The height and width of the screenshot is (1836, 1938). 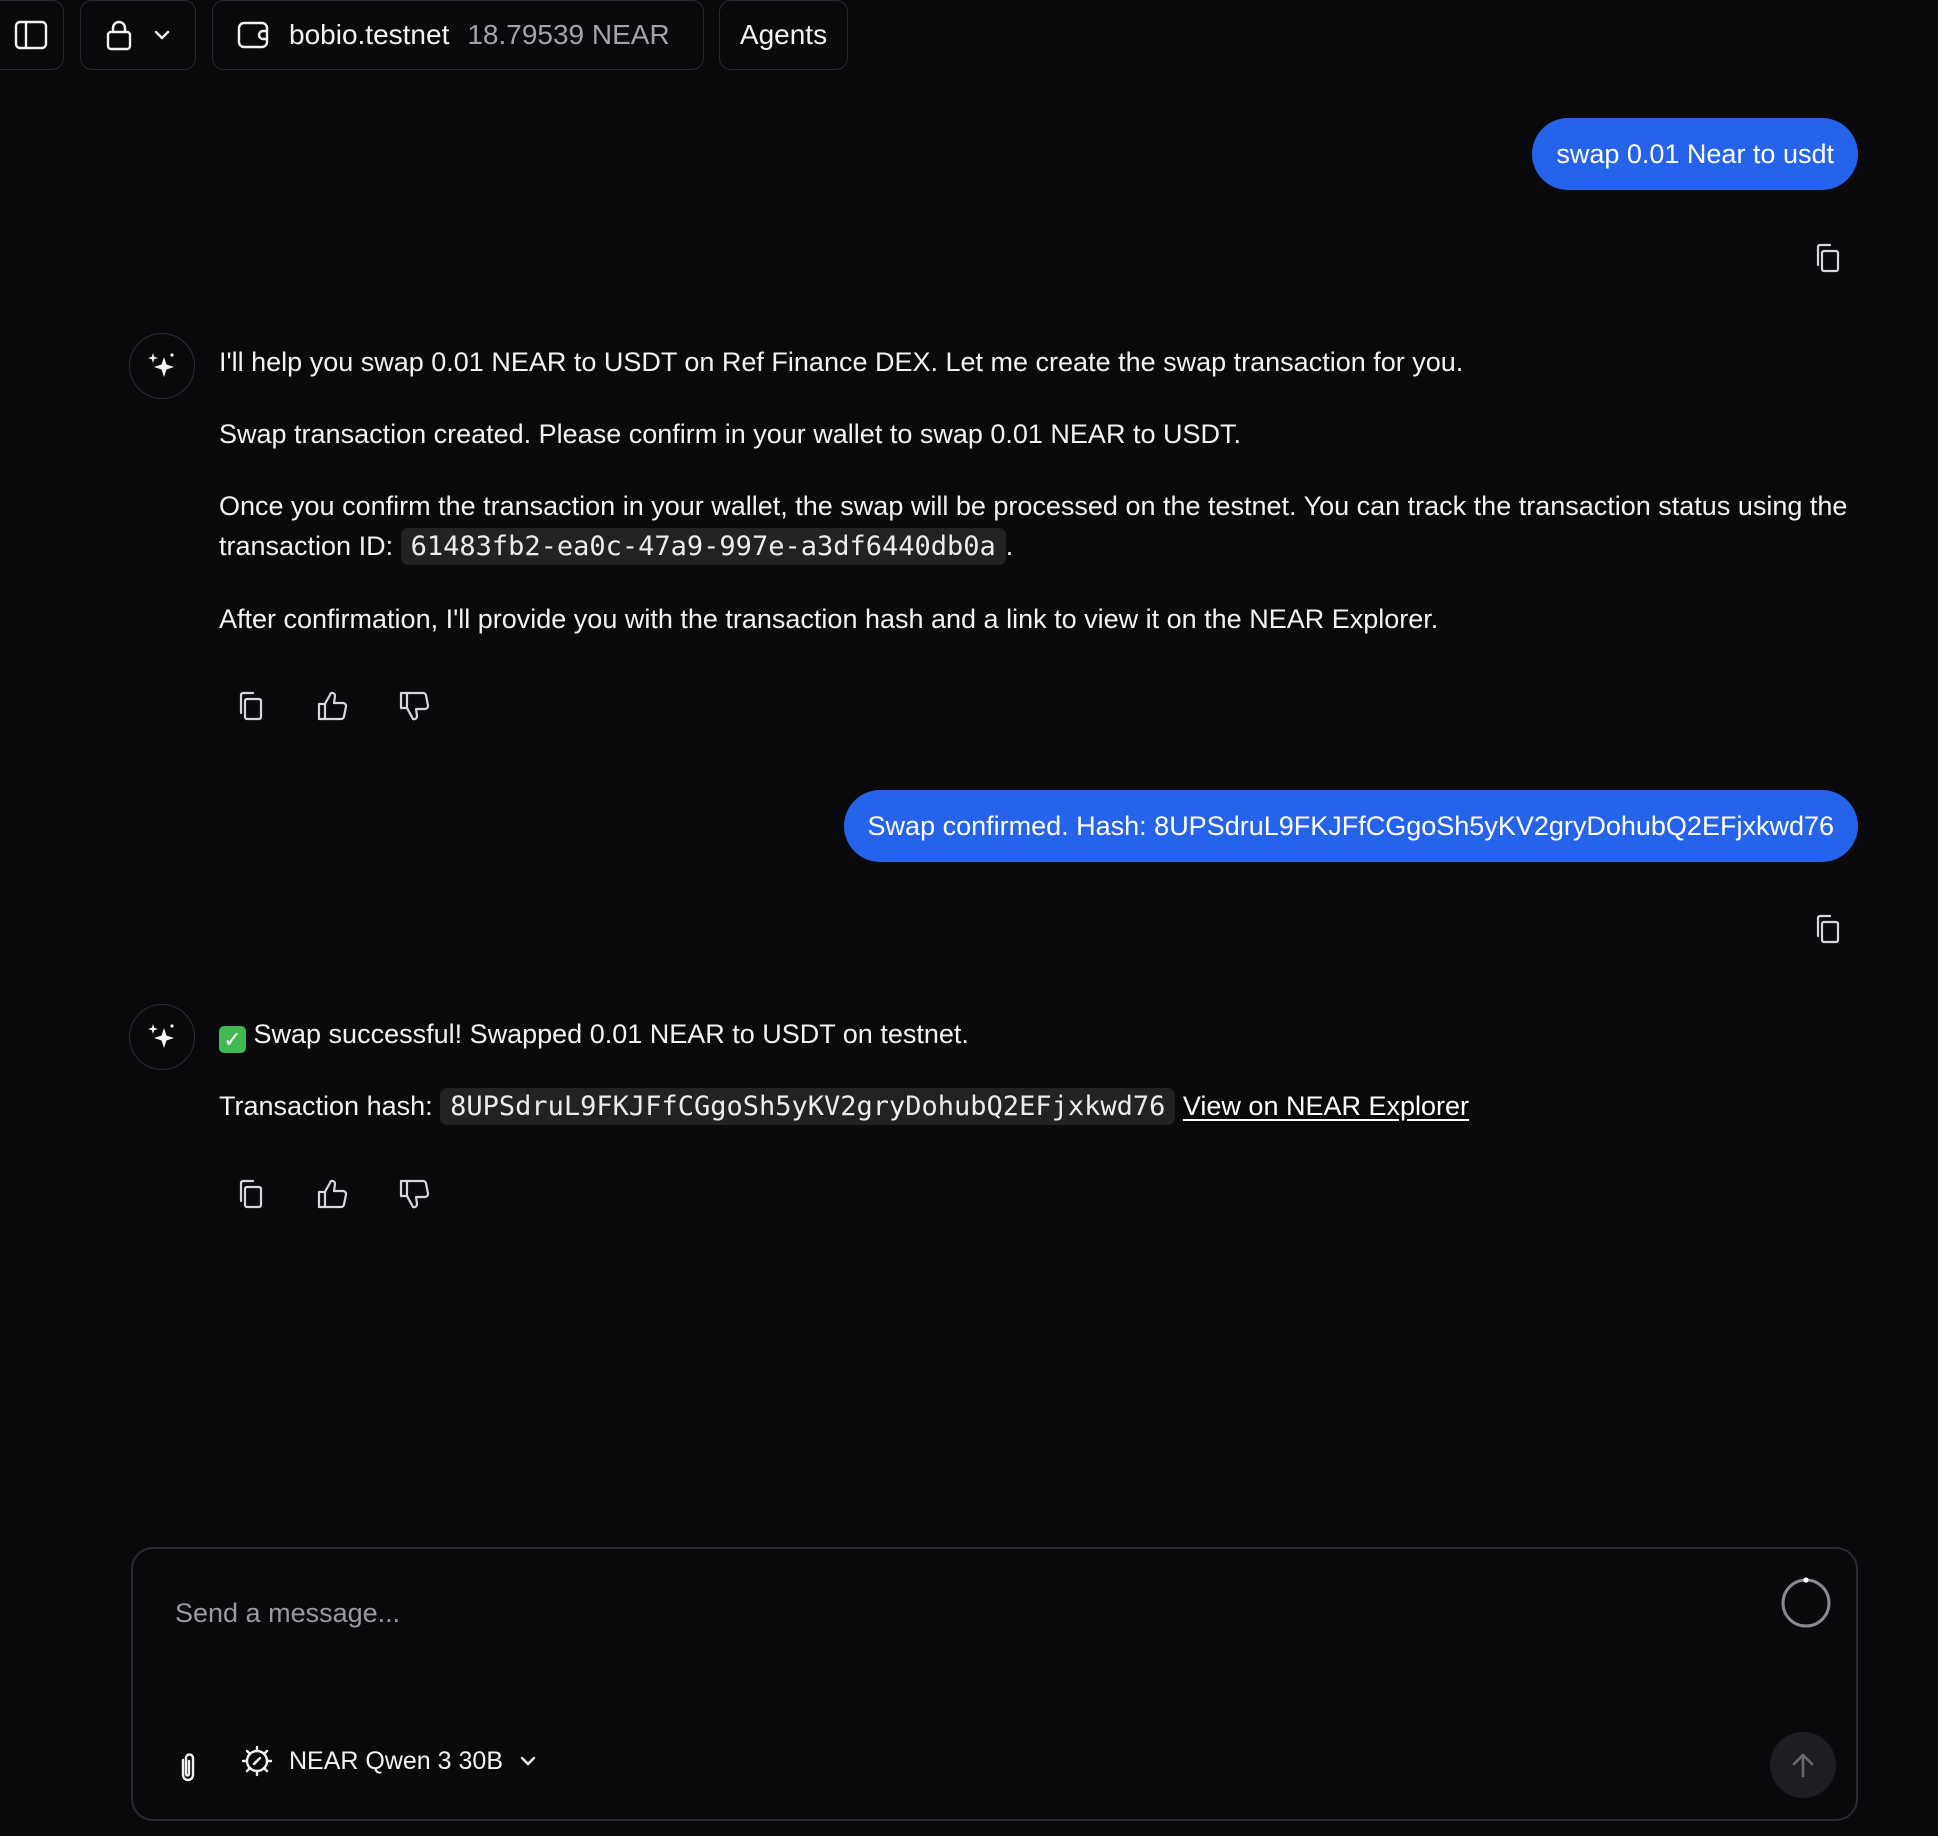 What do you see at coordinates (138, 35) in the screenshot?
I see `privacy-dropdown-button` at bounding box center [138, 35].